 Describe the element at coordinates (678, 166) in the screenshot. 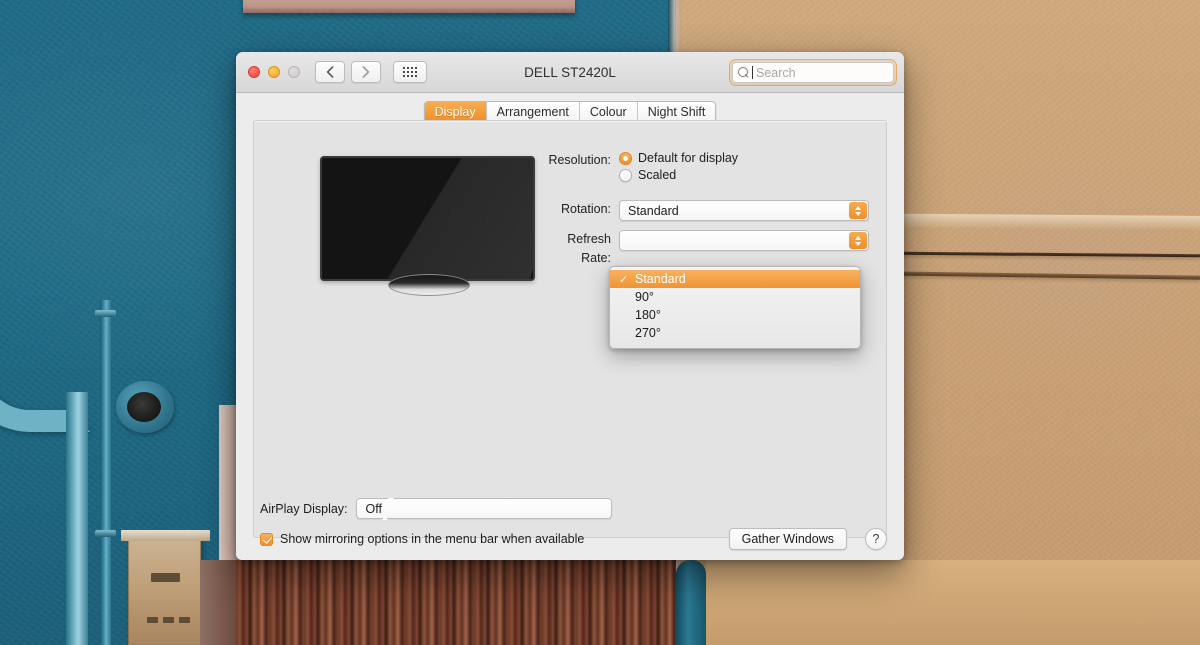

I see `resolution-radio-group: Default for display Scaled` at that location.